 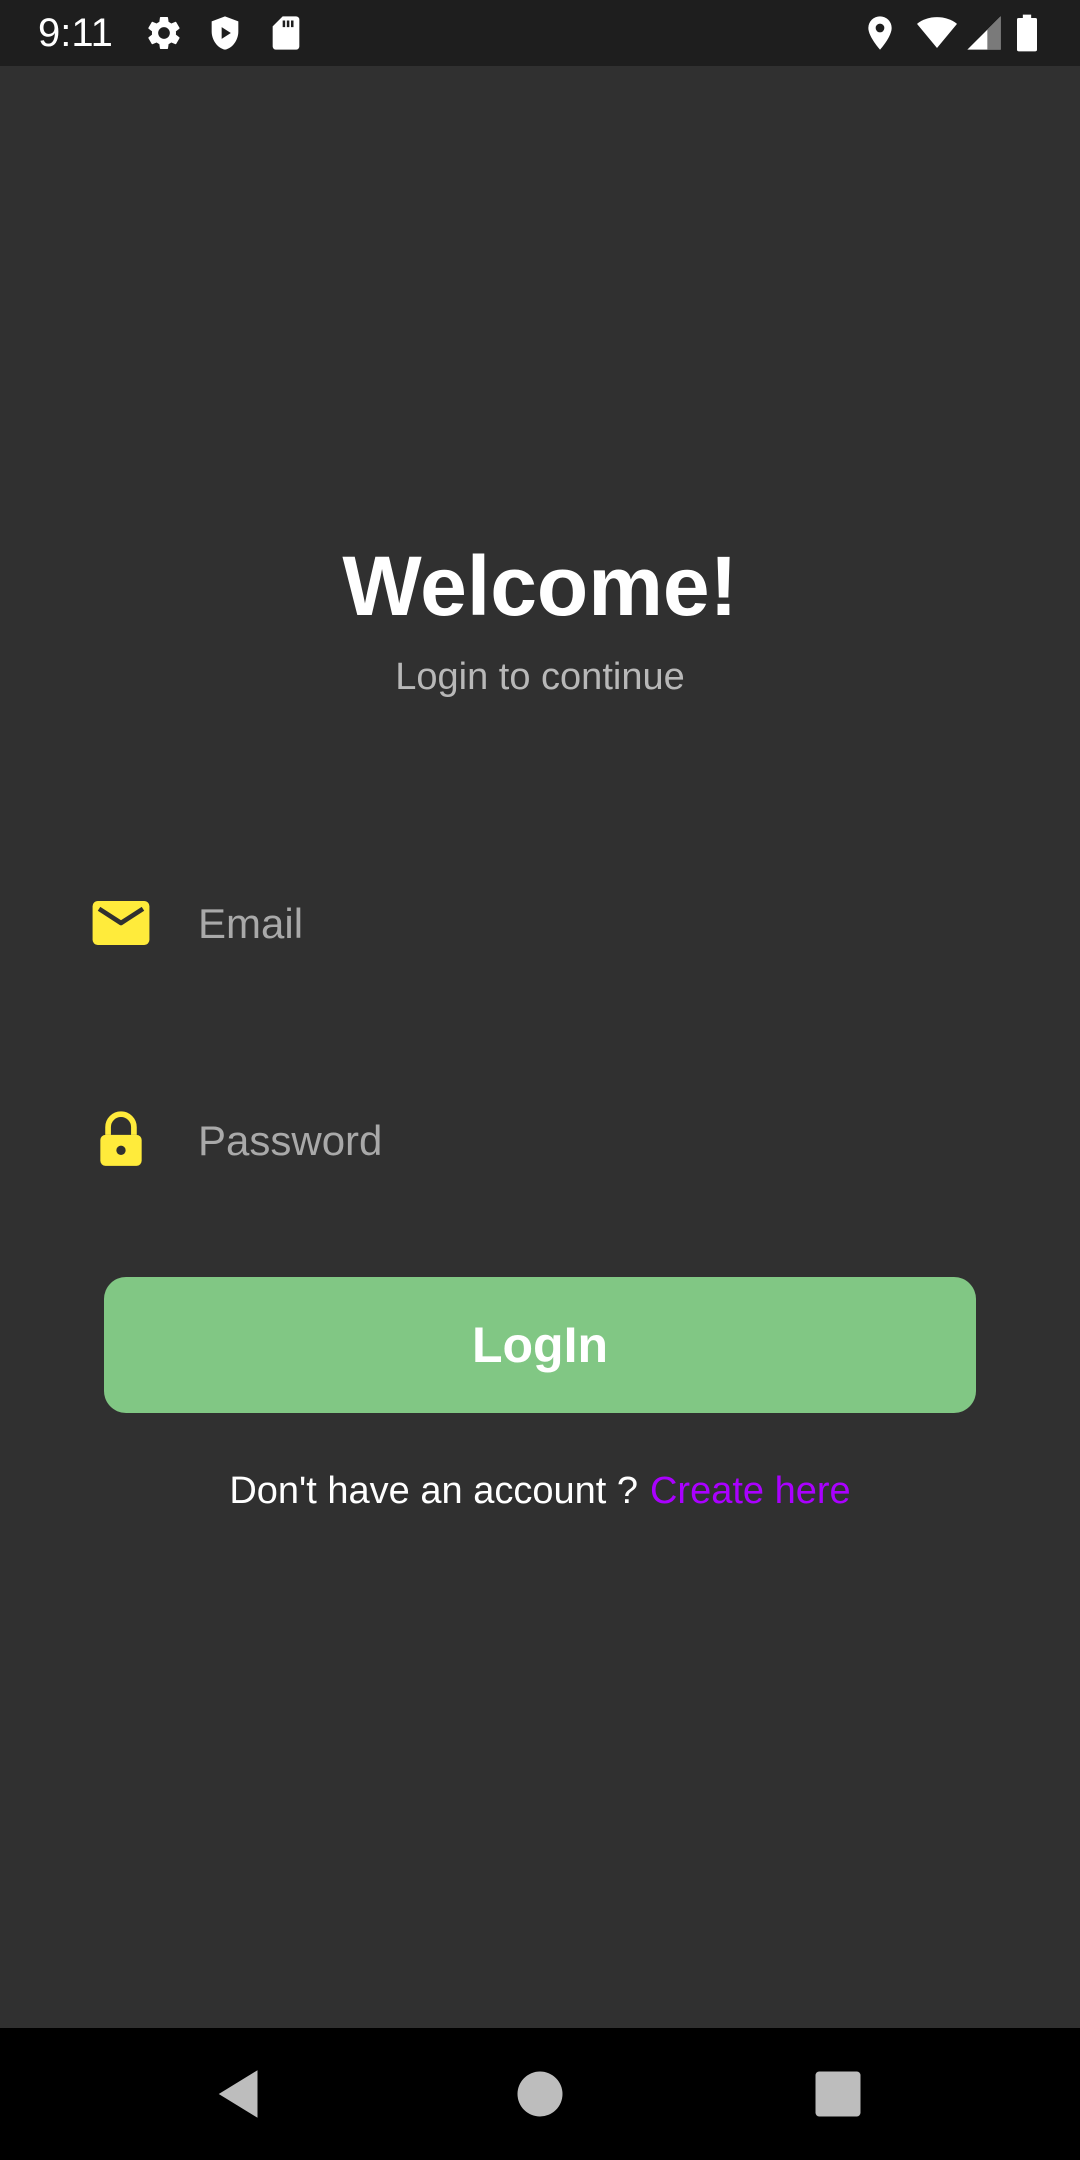 I want to click on create-account-link: Create here, so click(x=750, y=1491).